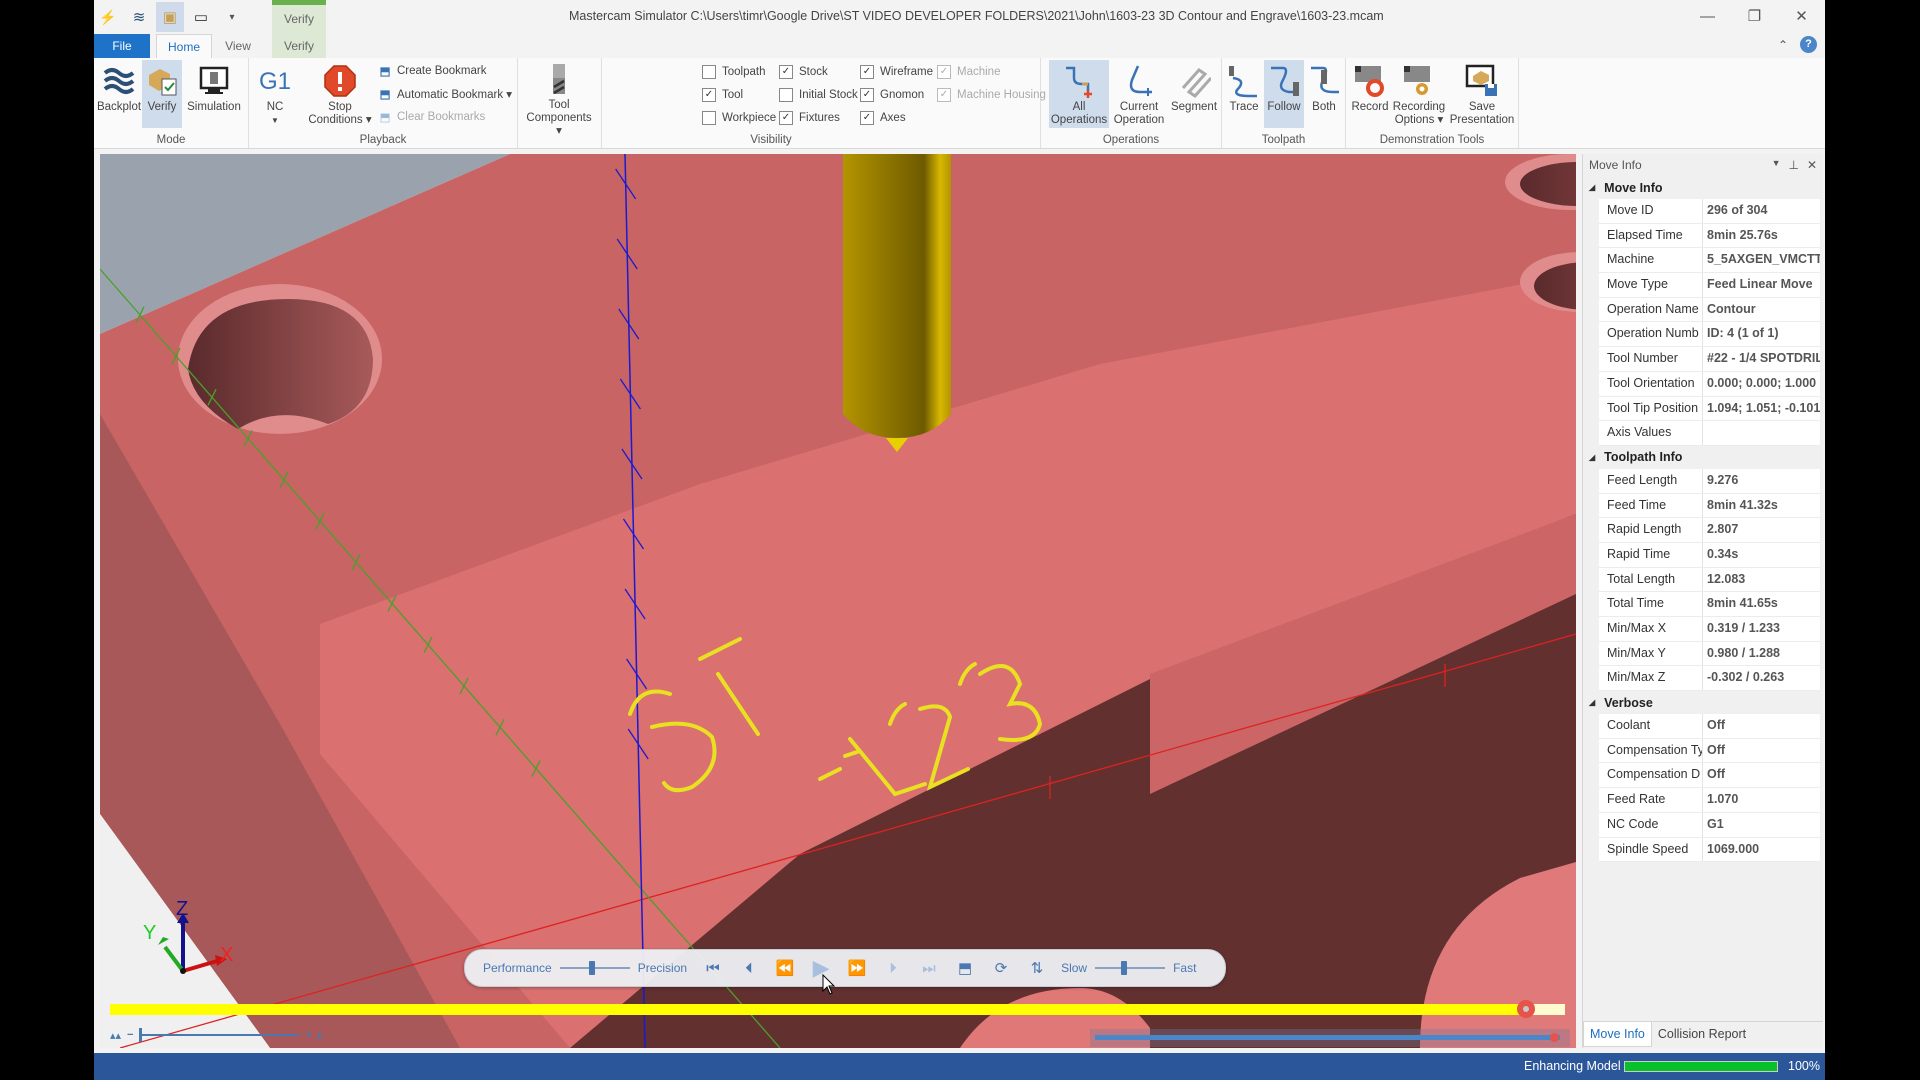  Describe the element at coordinates (184, 46) in the screenshot. I see `tab-home: Home` at that location.